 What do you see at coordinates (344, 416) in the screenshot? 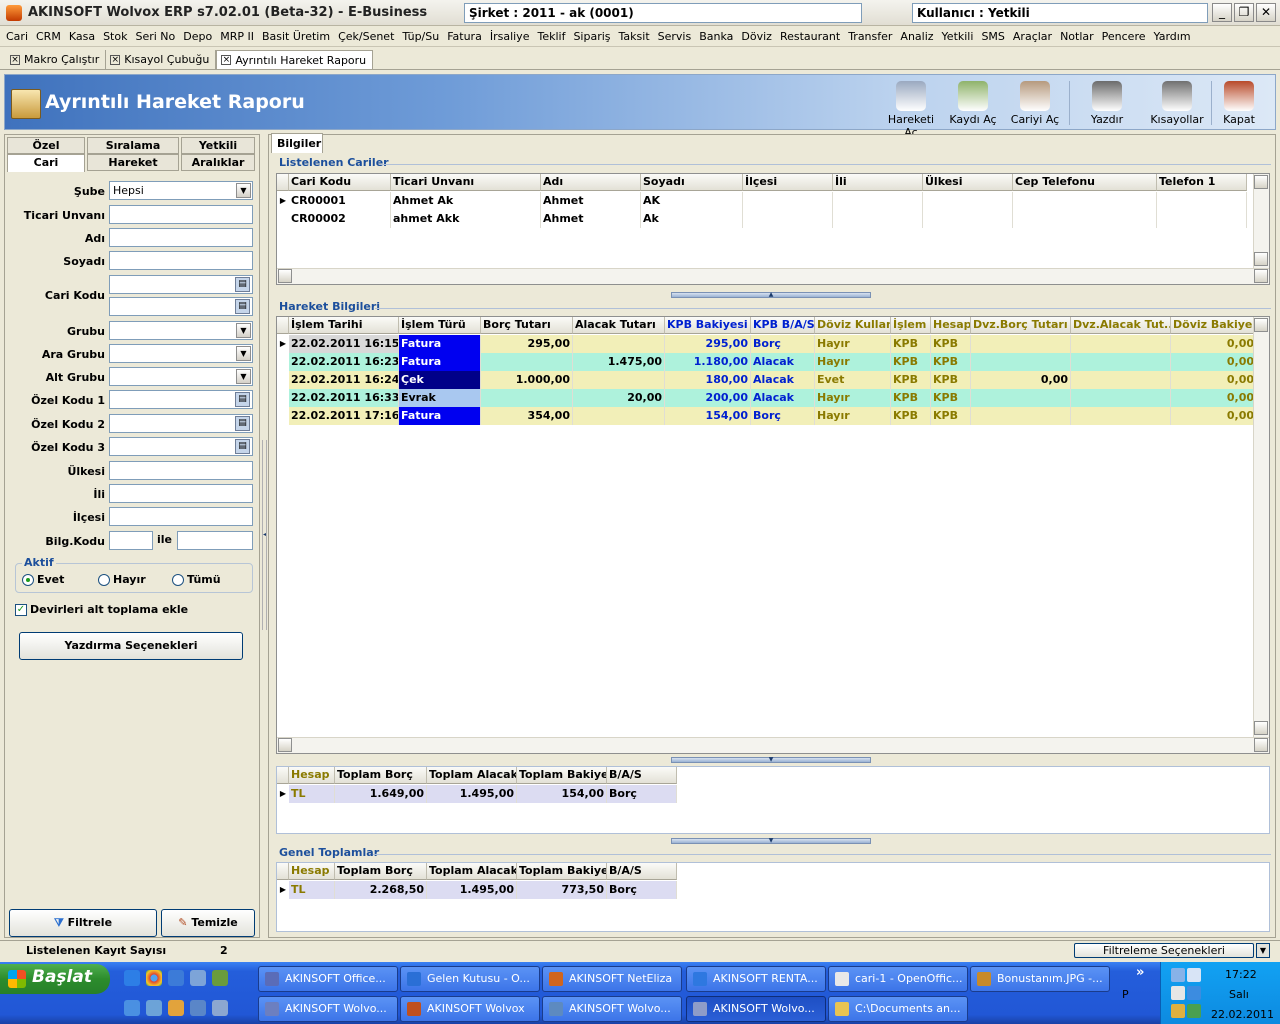
I see `hareket-cell: 22.02.2011 17:16:40` at bounding box center [344, 416].